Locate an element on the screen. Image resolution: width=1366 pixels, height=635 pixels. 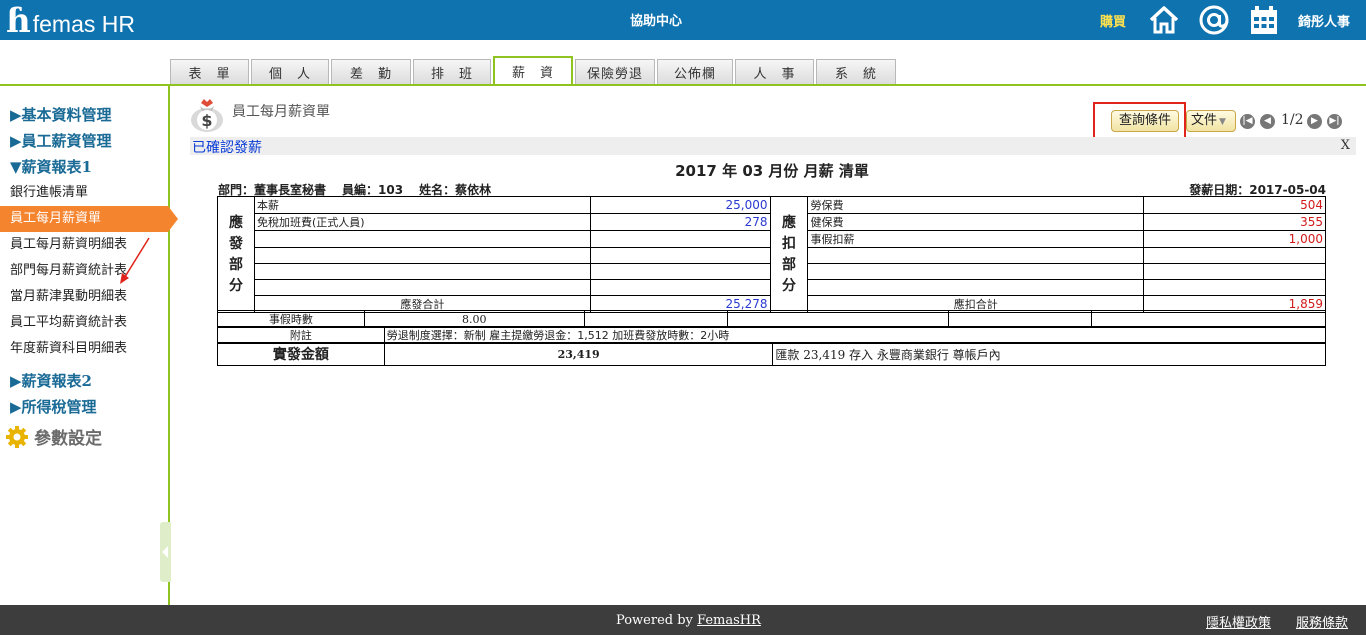
tab-forms: 表 單 is located at coordinates (209, 71).